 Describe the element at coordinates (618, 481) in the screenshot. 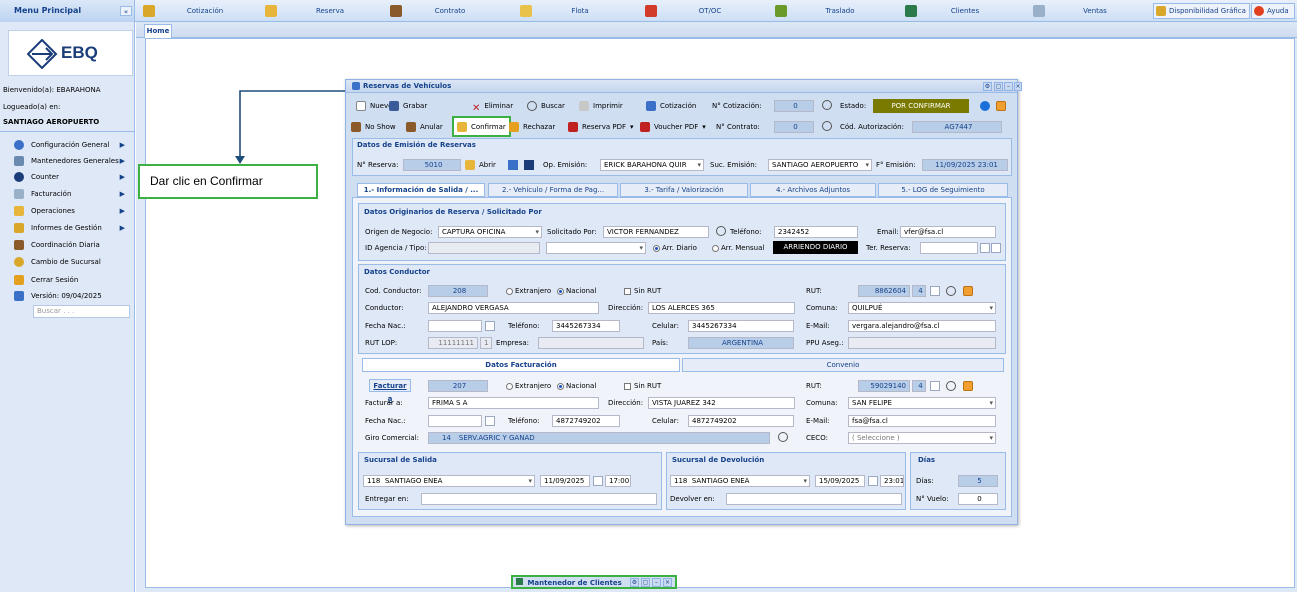

I see `salida-hora-field: 17:00` at that location.